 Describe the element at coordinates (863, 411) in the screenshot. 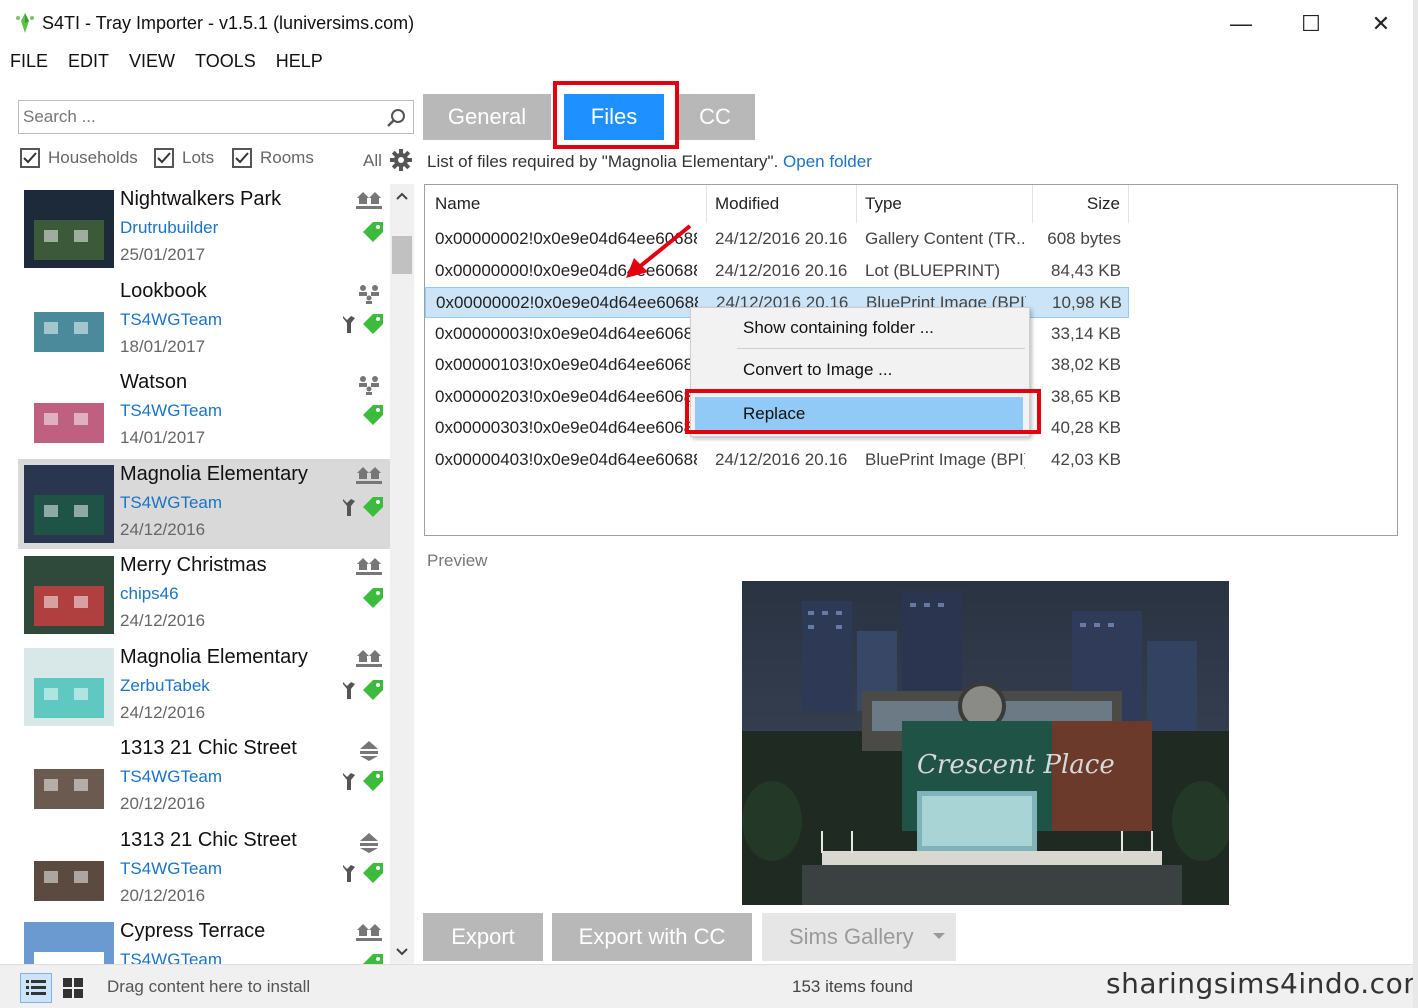

I see `replace-highlight-box` at that location.